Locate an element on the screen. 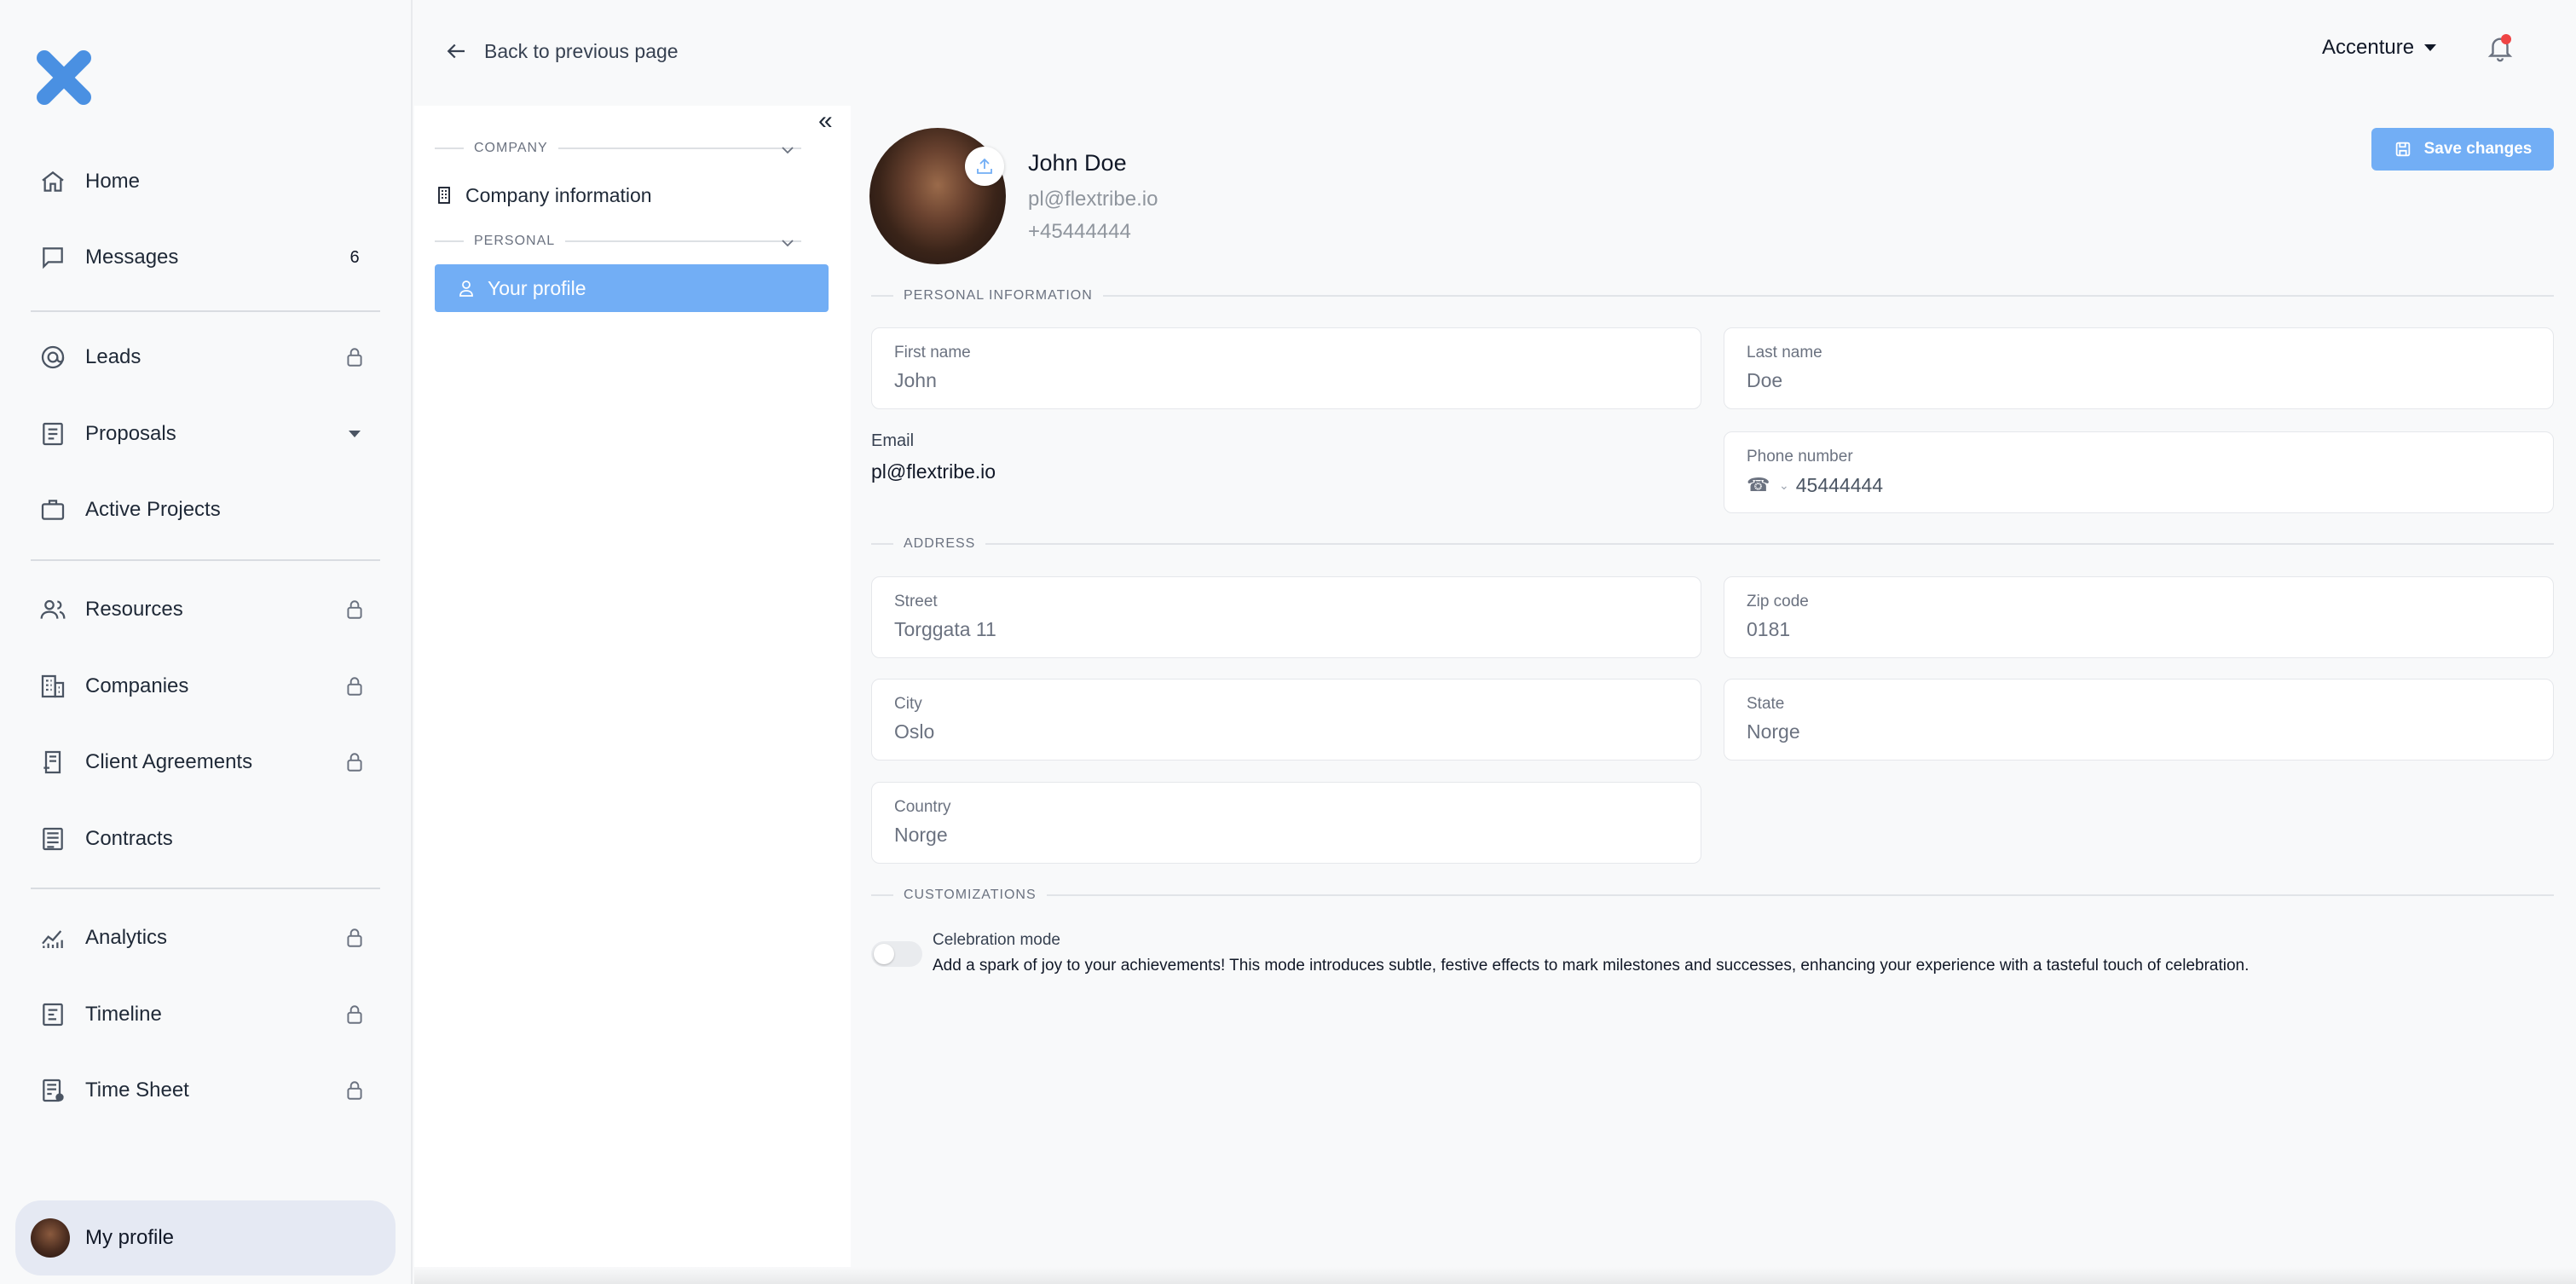 The image size is (2576, 1284). sidebar-item-my-profile: My profile is located at coordinates (205, 1238).